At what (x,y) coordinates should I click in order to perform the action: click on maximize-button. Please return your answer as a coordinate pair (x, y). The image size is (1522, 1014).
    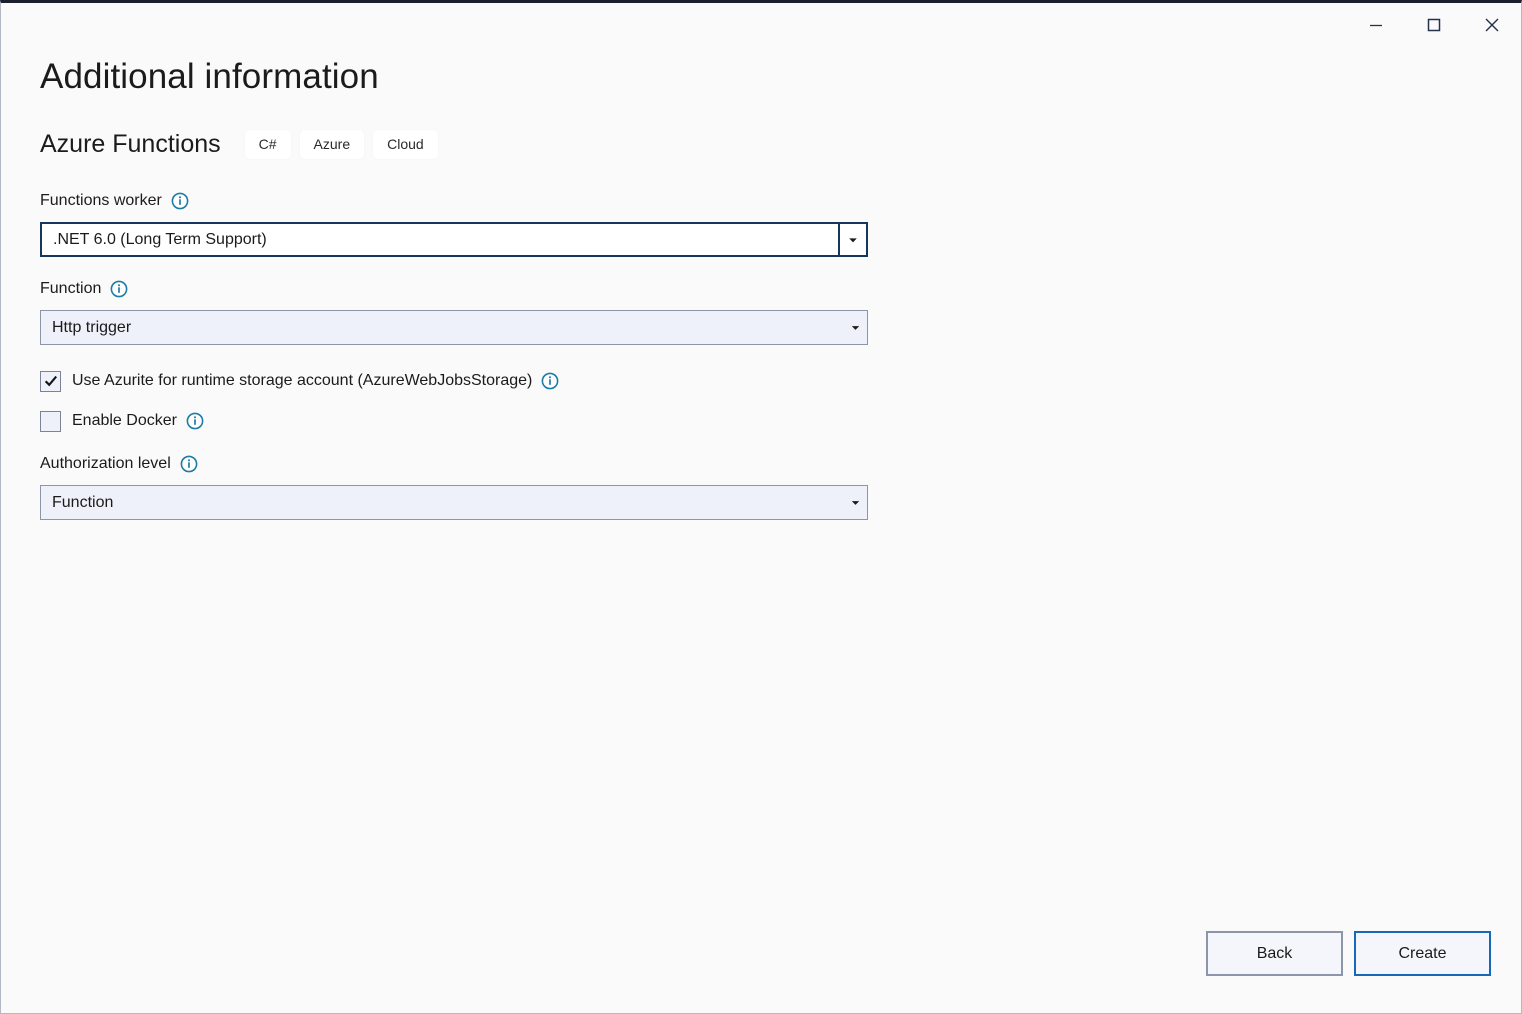
    Looking at the image, I should click on (1434, 25).